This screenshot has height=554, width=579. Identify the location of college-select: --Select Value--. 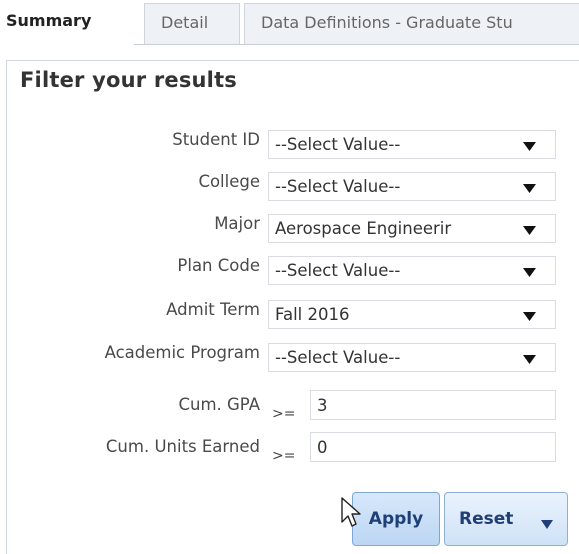
(412, 186).